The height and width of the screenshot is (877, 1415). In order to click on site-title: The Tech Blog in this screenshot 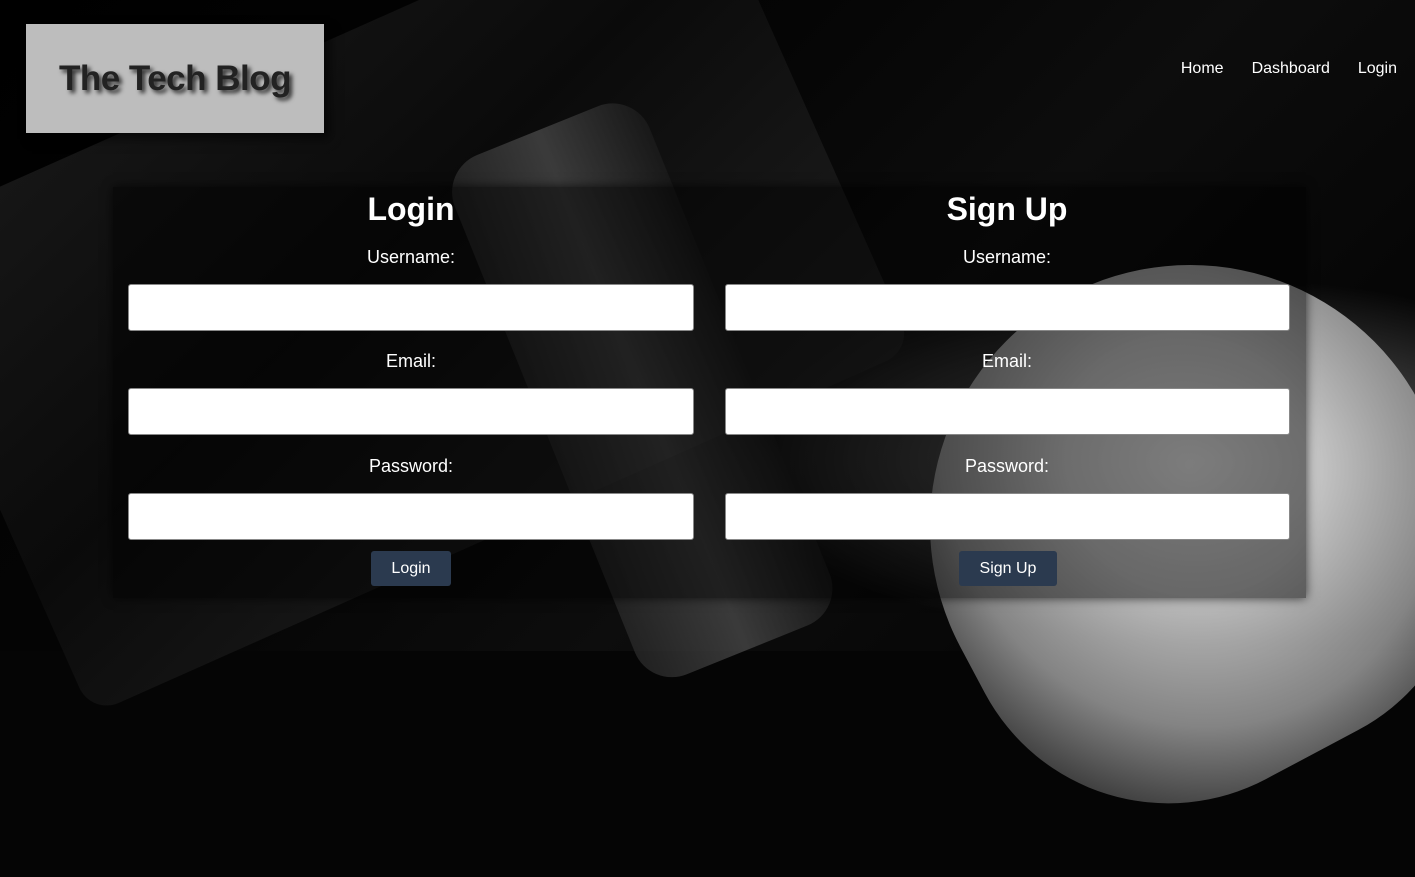, I will do `click(175, 78)`.